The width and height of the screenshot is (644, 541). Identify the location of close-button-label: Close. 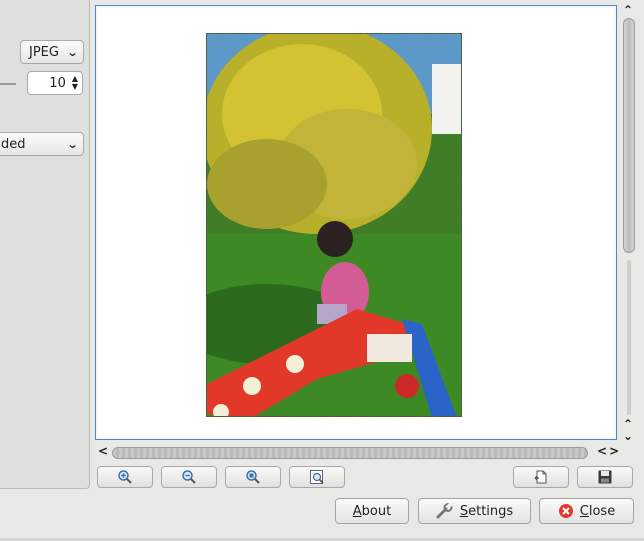
(597, 511).